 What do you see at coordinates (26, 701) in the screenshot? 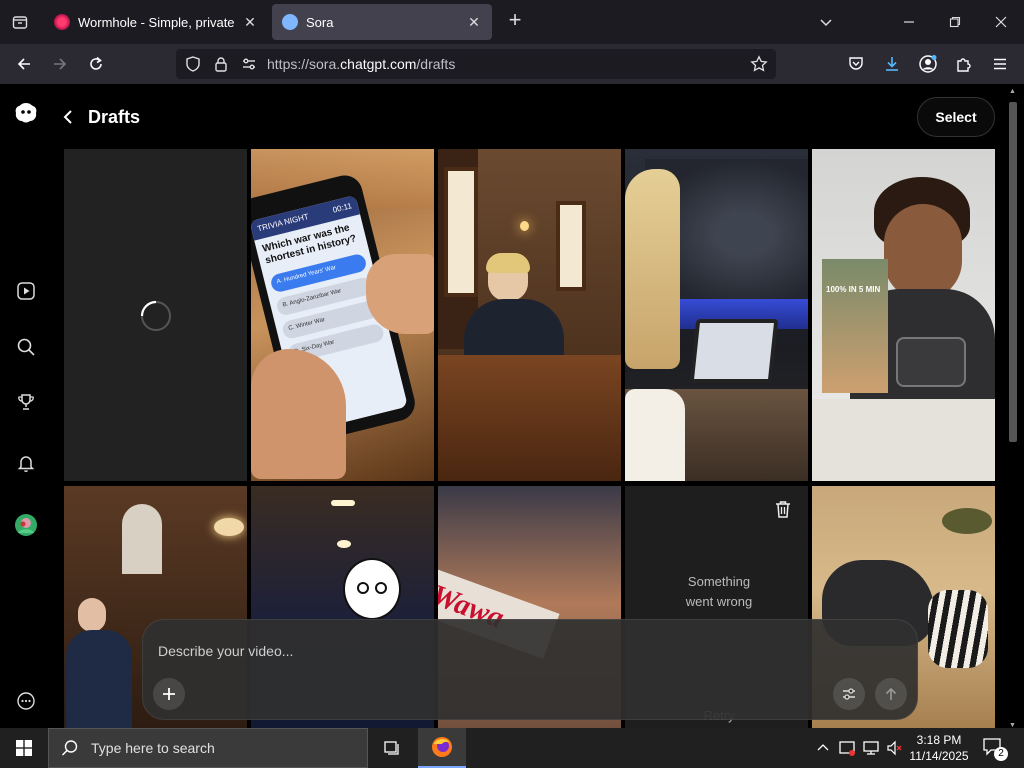
I see `more-options-icon` at bounding box center [26, 701].